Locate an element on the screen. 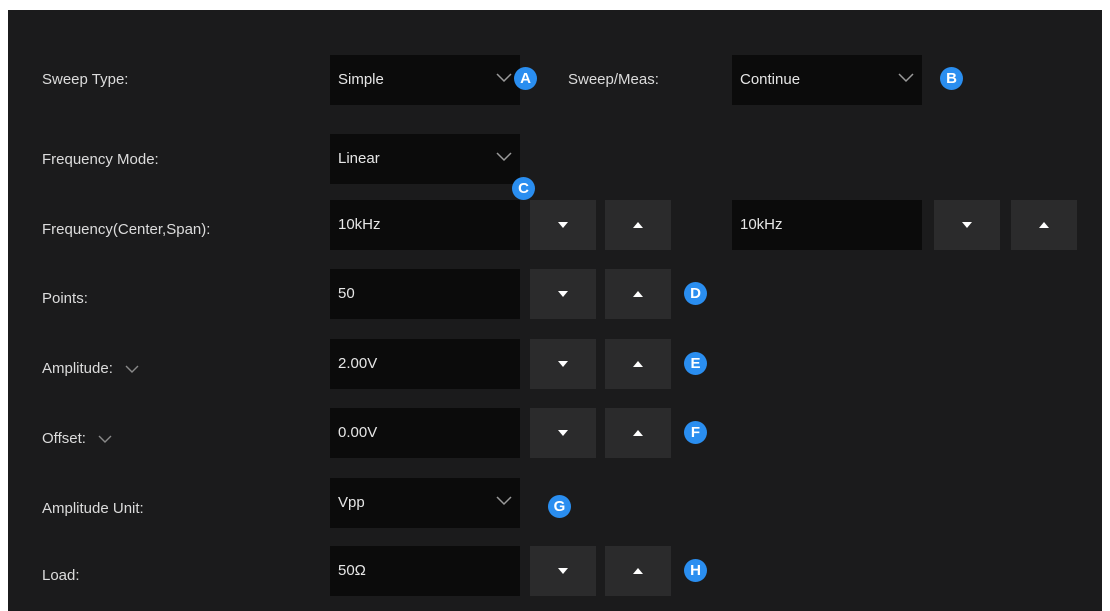 The height and width of the screenshot is (611, 1110). callout-marker-e: E is located at coordinates (695, 363).